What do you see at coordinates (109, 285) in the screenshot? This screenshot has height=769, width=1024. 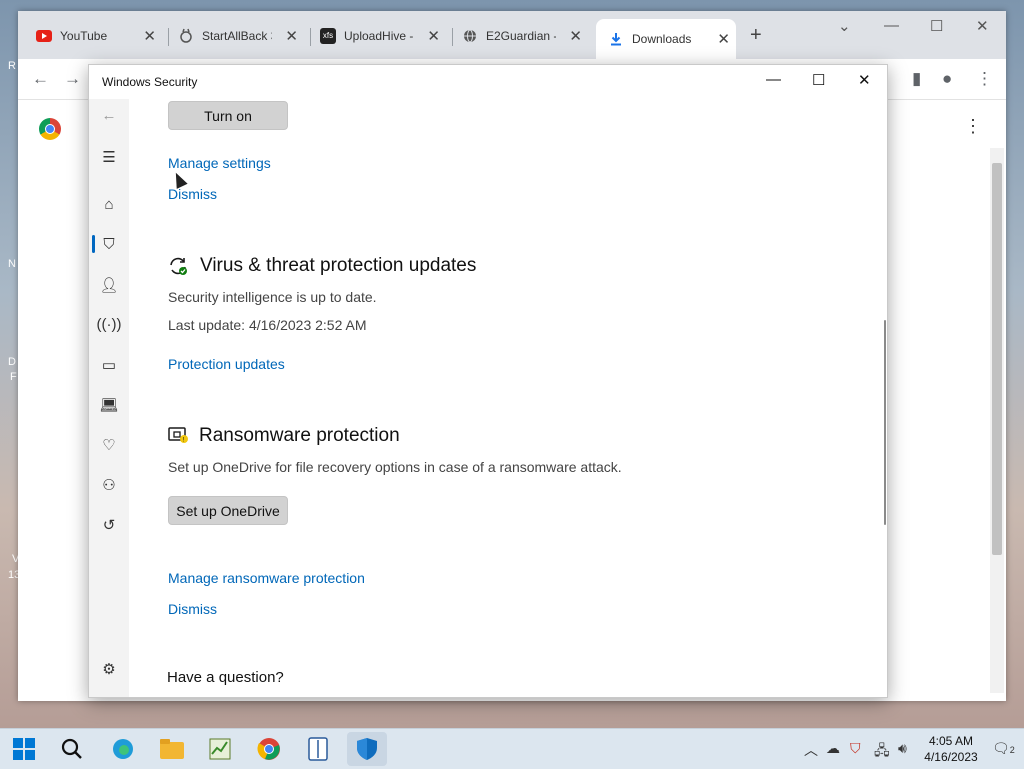 I see `account-person-icon: 👤︎` at bounding box center [109, 285].